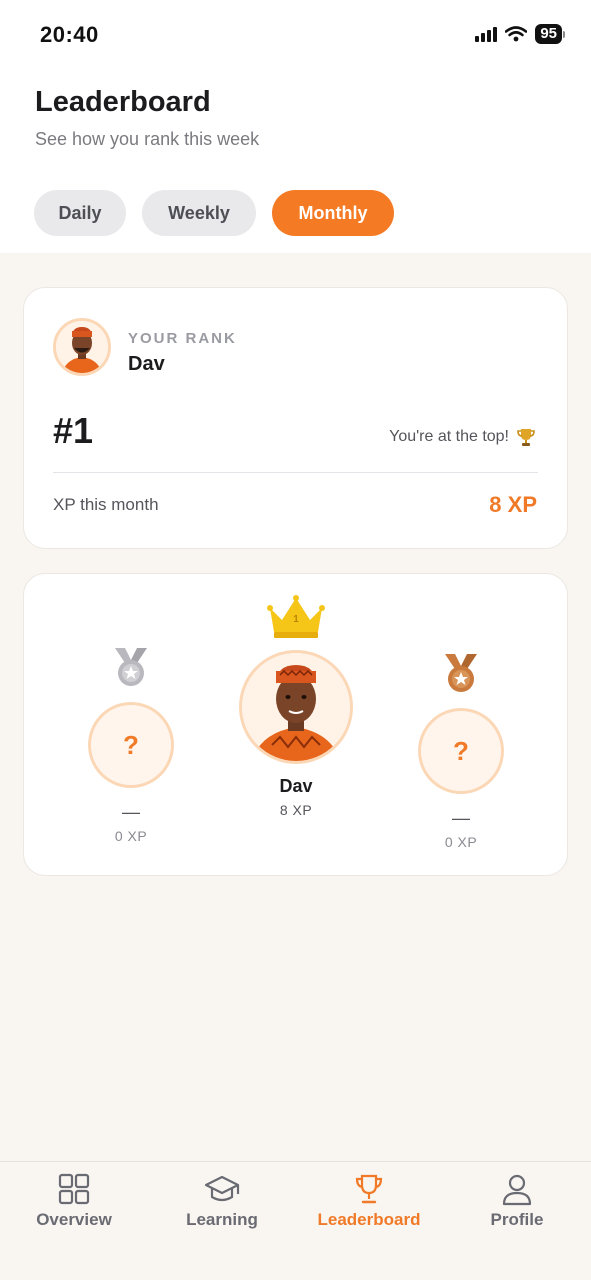 This screenshot has width=591, height=1280. I want to click on nav-label: Profile, so click(517, 1219).